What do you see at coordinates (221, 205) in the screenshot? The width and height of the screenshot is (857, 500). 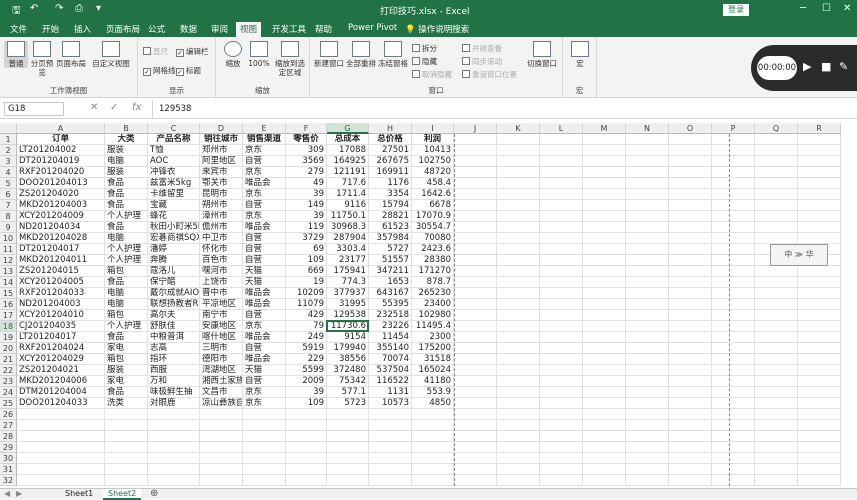 I see `grid-cell: 朔州市` at bounding box center [221, 205].